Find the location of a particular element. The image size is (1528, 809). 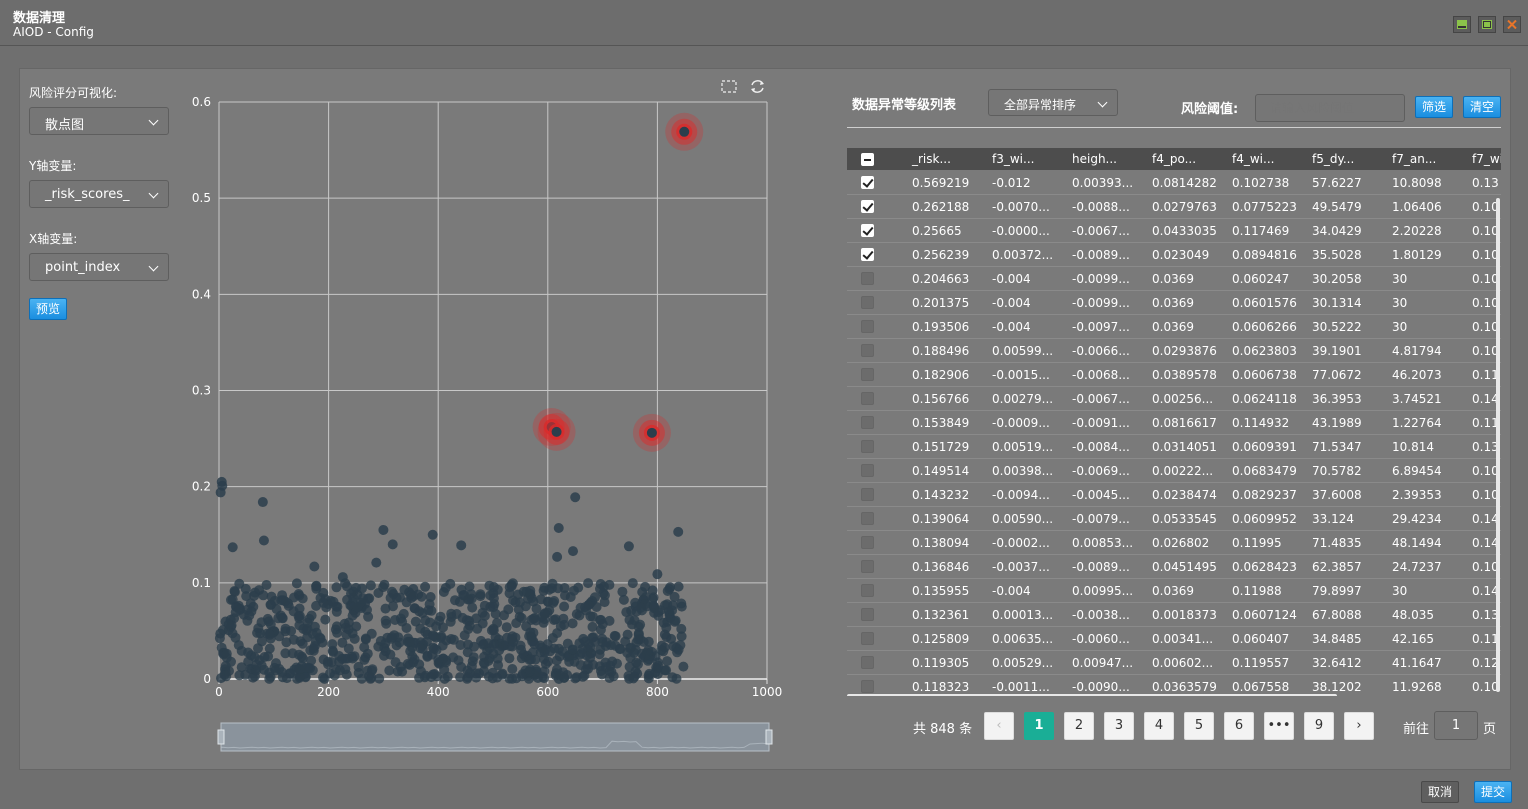

column-header: f7_wi is located at coordinates (1486, 159).